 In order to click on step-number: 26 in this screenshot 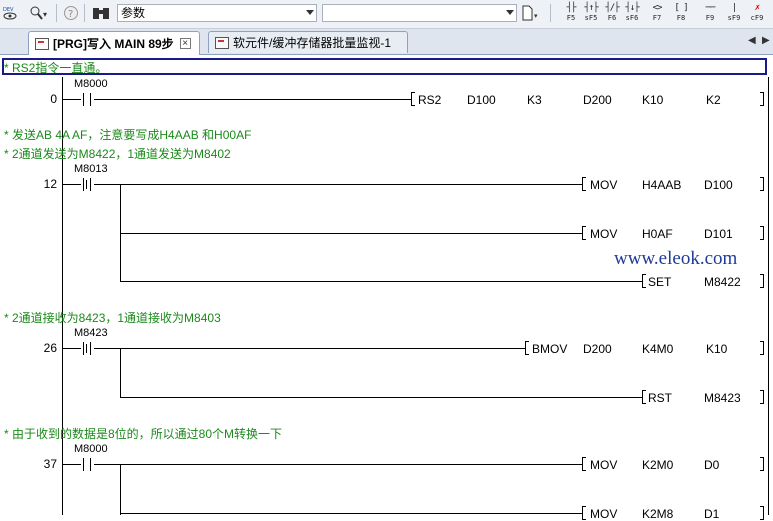, I will do `click(50, 348)`.